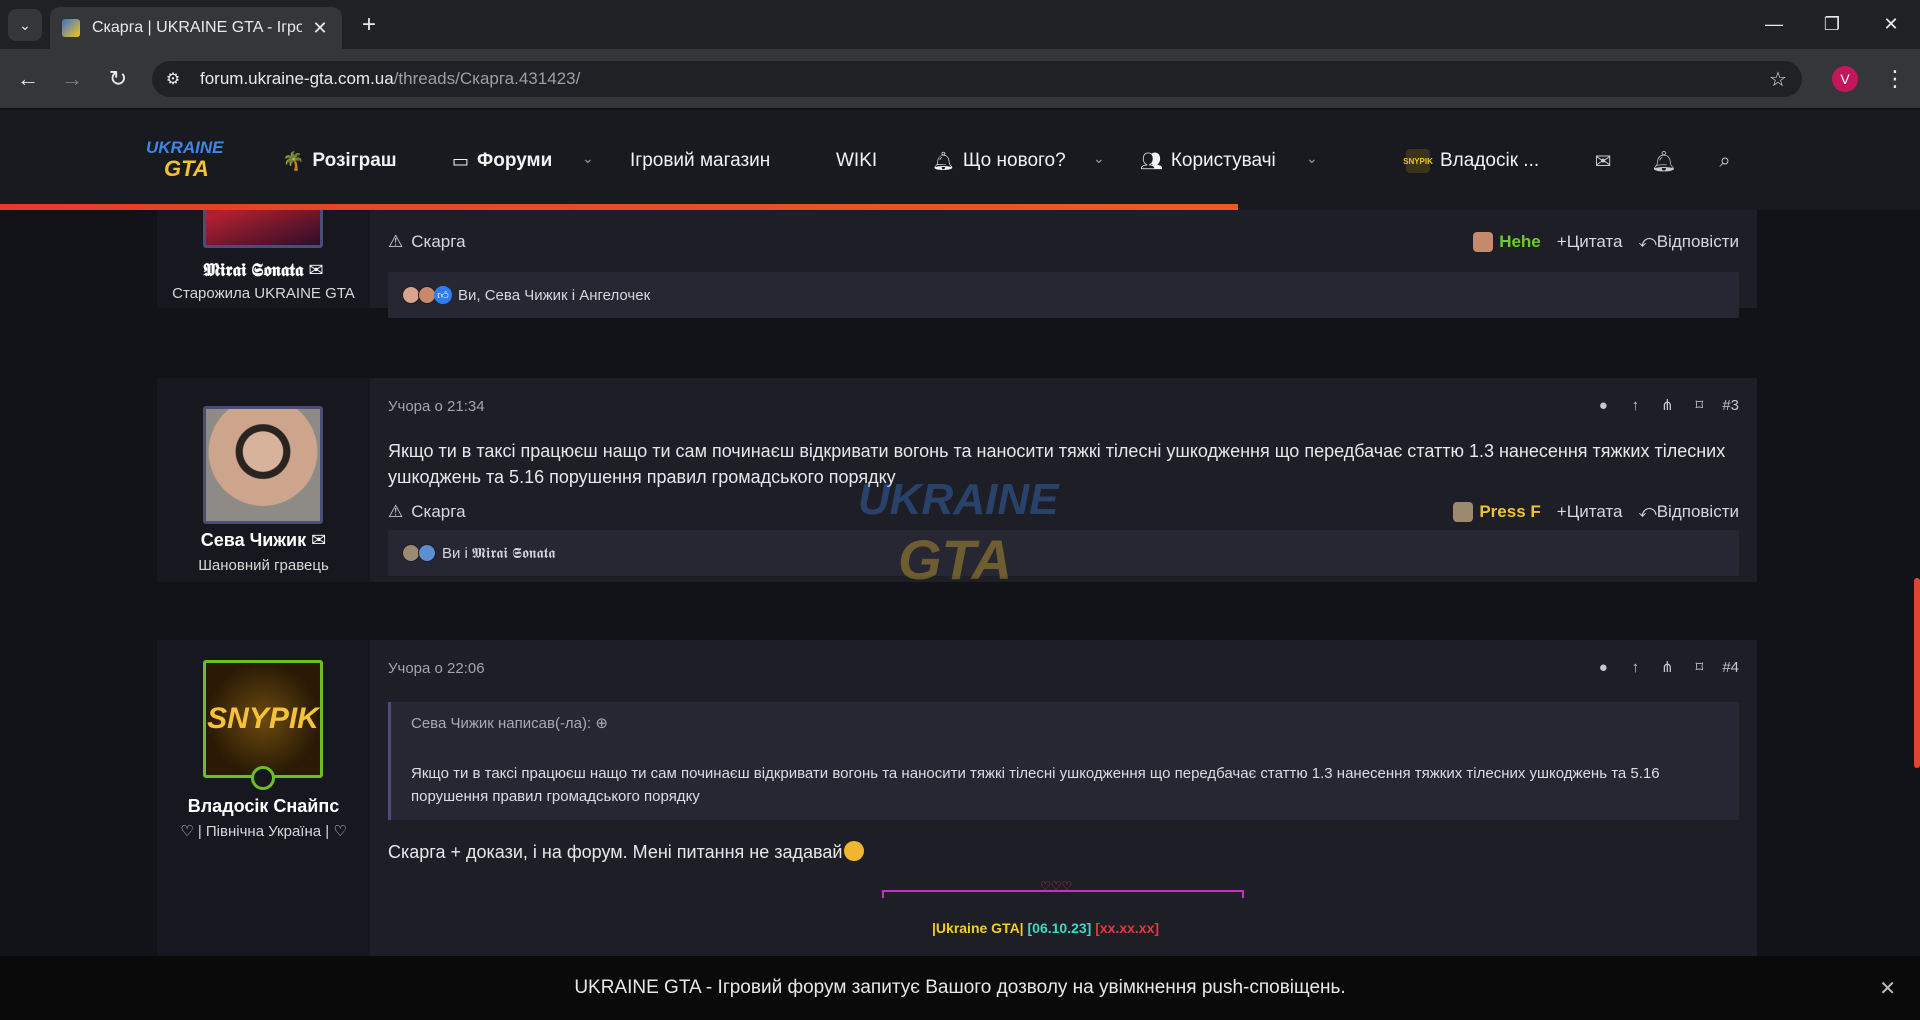 The image size is (1920, 1020). What do you see at coordinates (28, 79) in the screenshot?
I see `back-button: ←` at bounding box center [28, 79].